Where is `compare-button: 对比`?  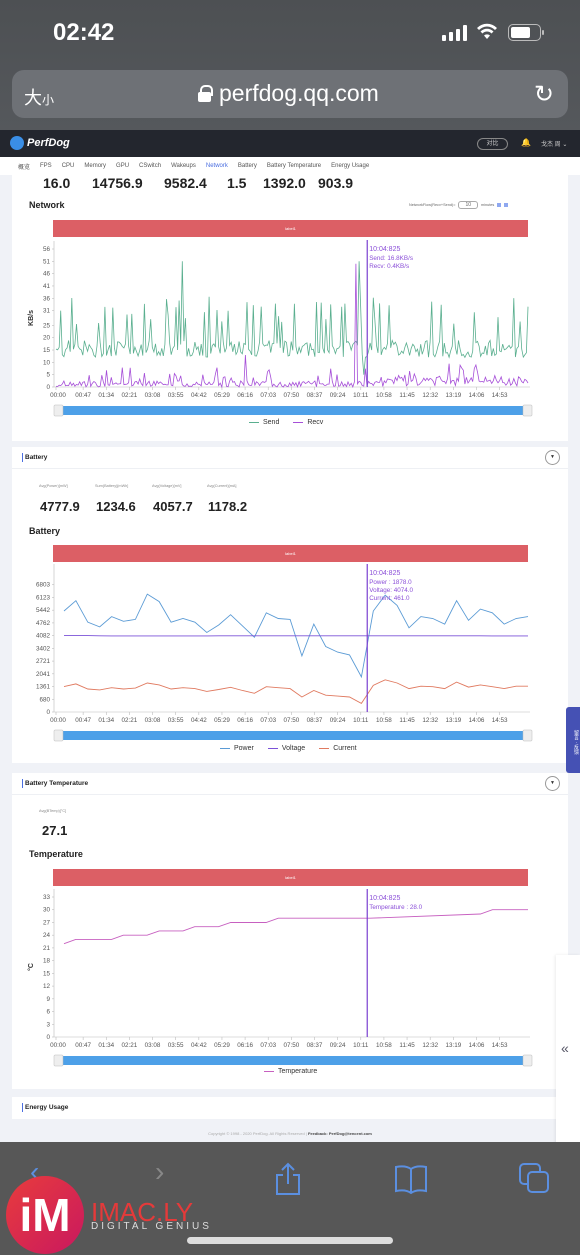 compare-button: 对比 is located at coordinates (492, 144).